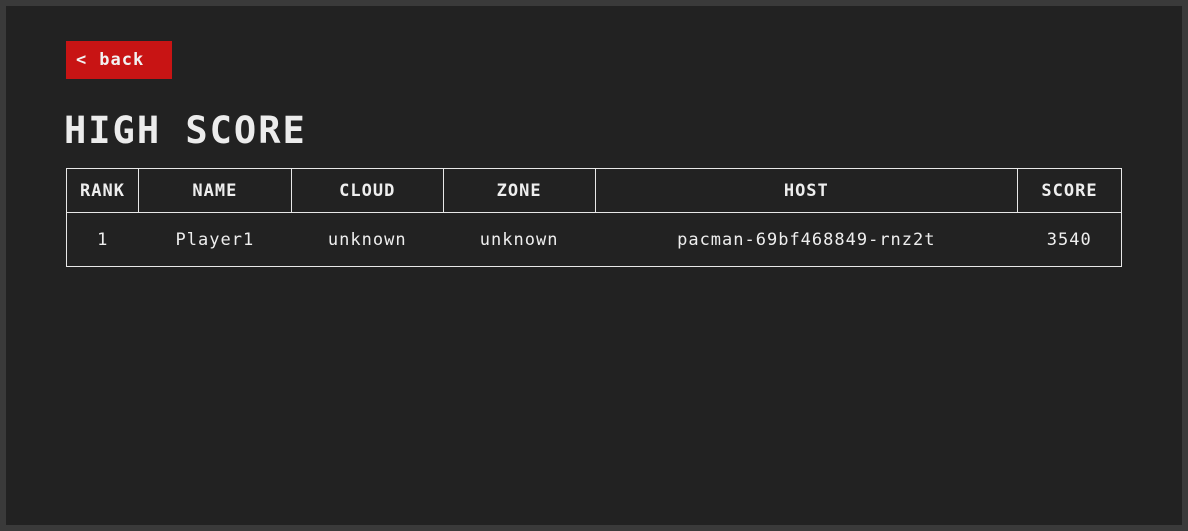 Image resolution: width=1188 pixels, height=531 pixels. What do you see at coordinates (185, 130) in the screenshot?
I see `page-title: HIGH SCORE` at bounding box center [185, 130].